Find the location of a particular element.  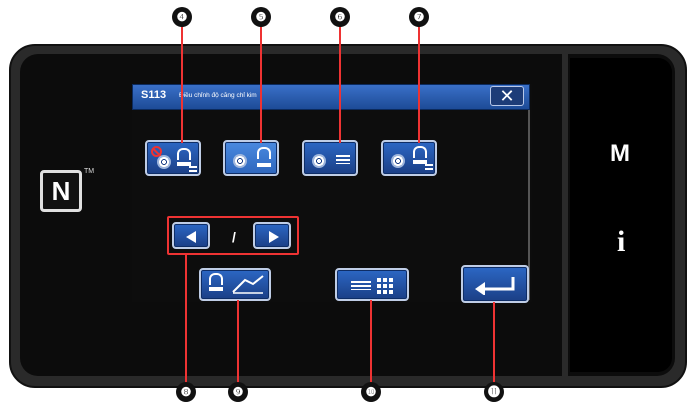

tension-graph-button is located at coordinates (235, 284).